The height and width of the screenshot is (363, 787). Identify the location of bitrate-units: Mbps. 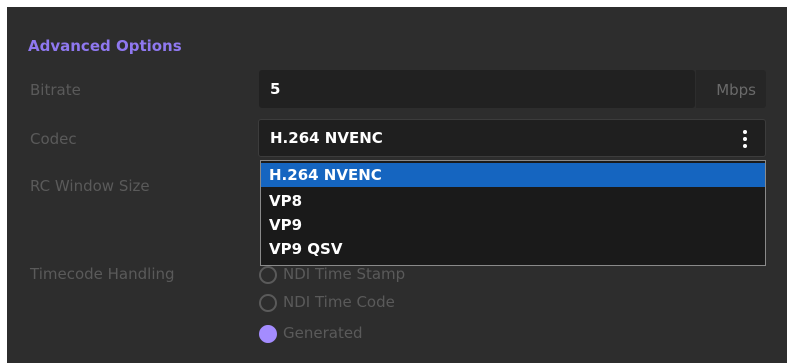
(731, 89).